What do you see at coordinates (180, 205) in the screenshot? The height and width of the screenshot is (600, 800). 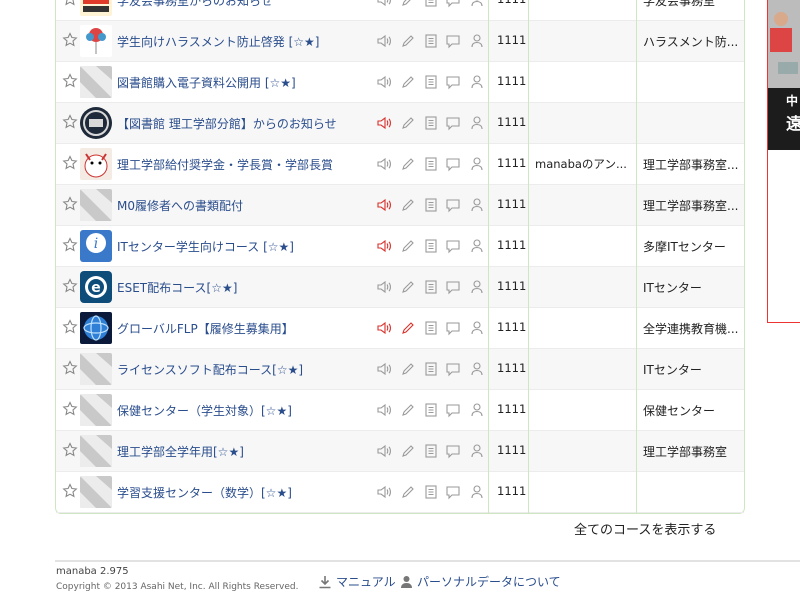 I see `course-title-link: M0履修者への書類配付` at bounding box center [180, 205].